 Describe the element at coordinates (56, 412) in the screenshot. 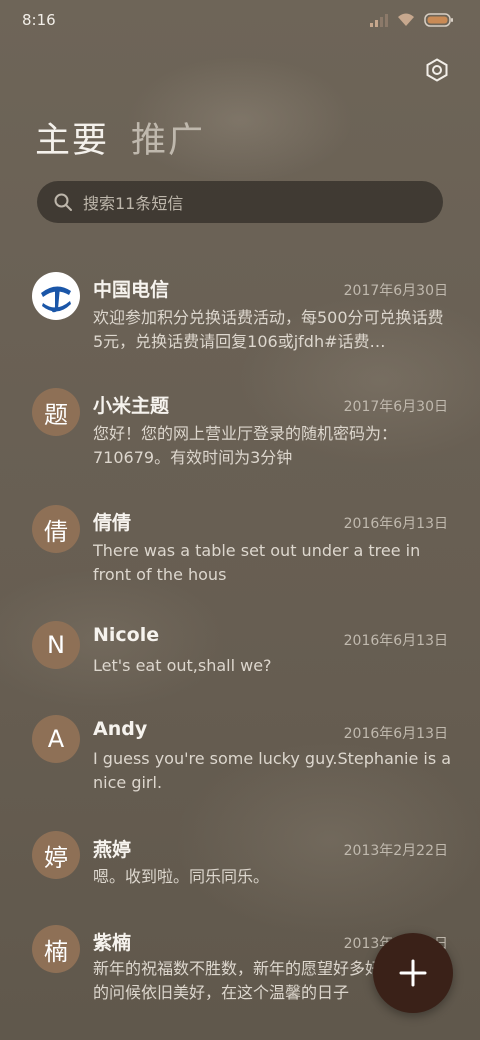

I see `avatar: 题` at that location.